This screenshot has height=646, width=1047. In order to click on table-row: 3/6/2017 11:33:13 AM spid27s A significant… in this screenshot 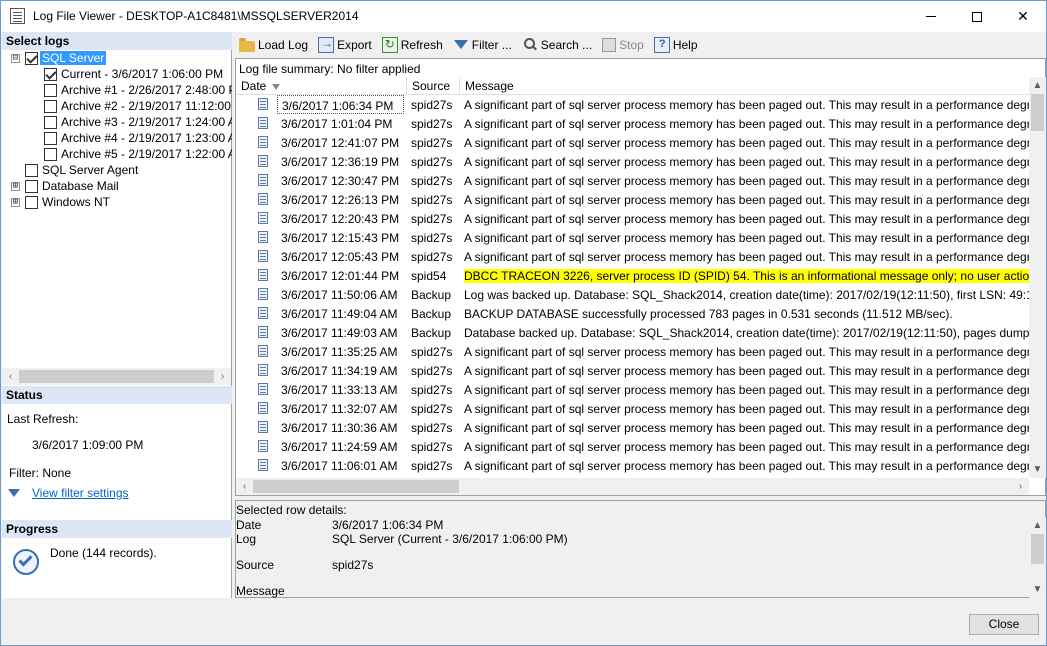, I will do `click(632, 389)`.